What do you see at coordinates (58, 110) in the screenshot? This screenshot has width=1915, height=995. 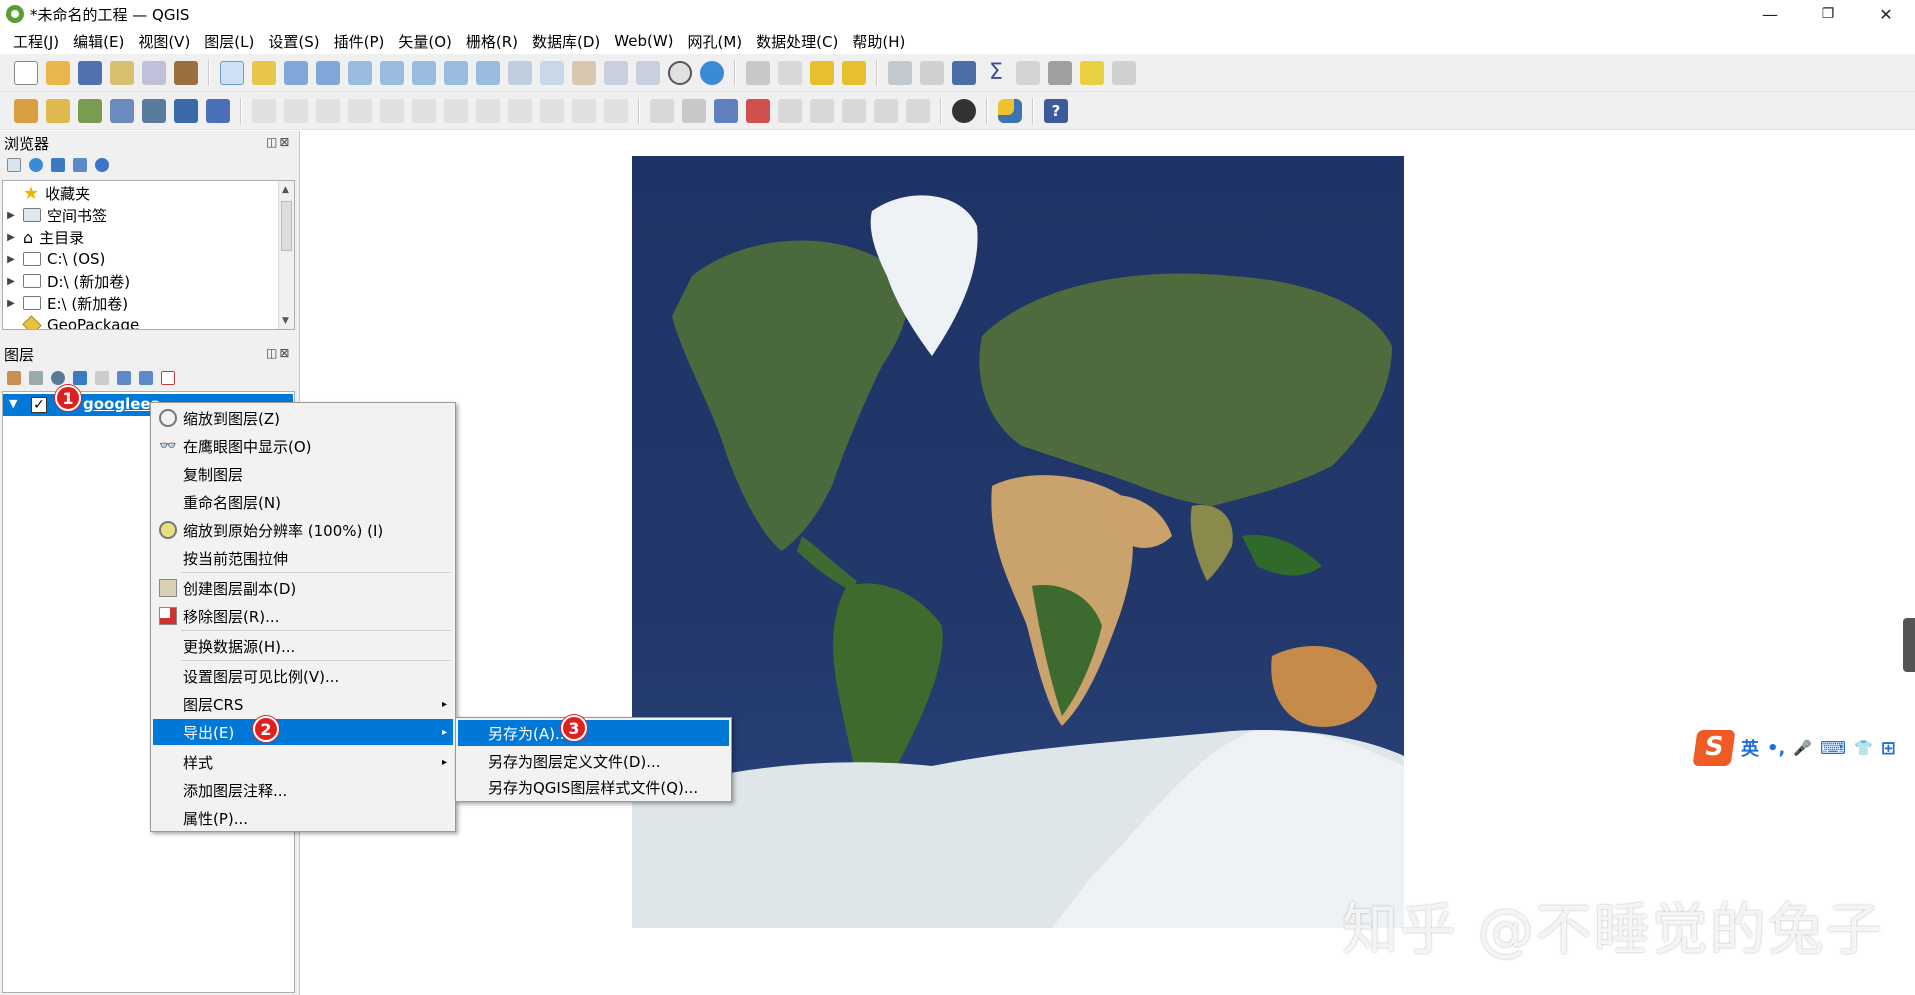 I see `new-geopackage-icon` at bounding box center [58, 110].